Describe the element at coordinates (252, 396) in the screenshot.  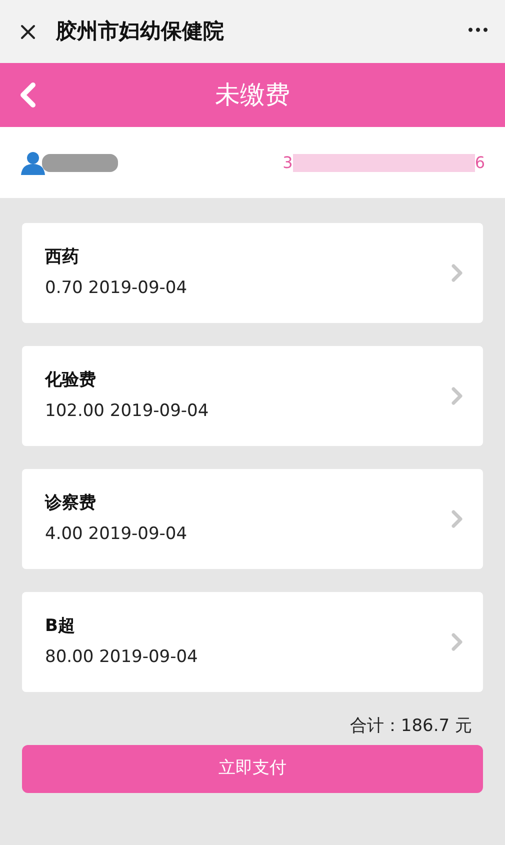
I see `bill-card: 化验费 102.00 2019-09-04` at that location.